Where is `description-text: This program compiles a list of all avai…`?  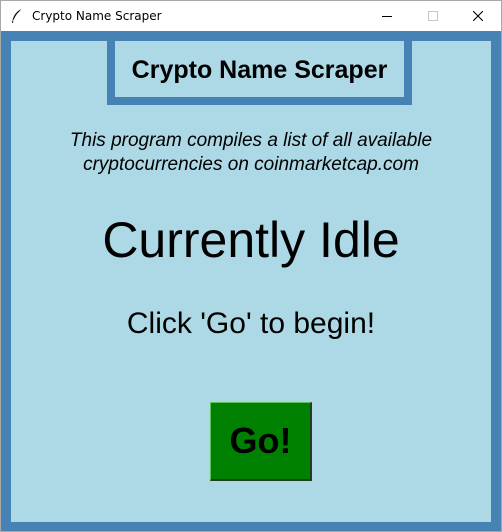 description-text: This program compiles a list of all avai… is located at coordinates (251, 153).